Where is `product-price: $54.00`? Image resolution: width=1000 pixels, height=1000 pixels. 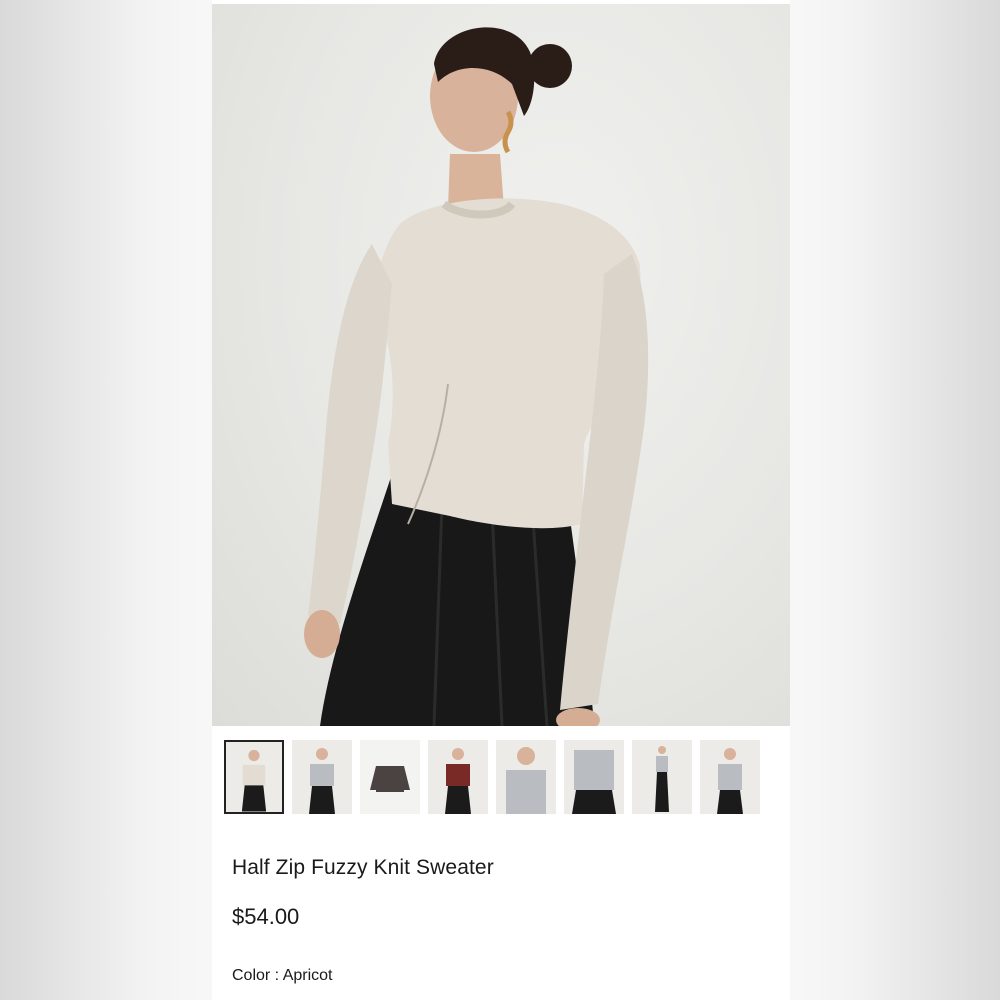 product-price: $54.00 is located at coordinates (266, 916).